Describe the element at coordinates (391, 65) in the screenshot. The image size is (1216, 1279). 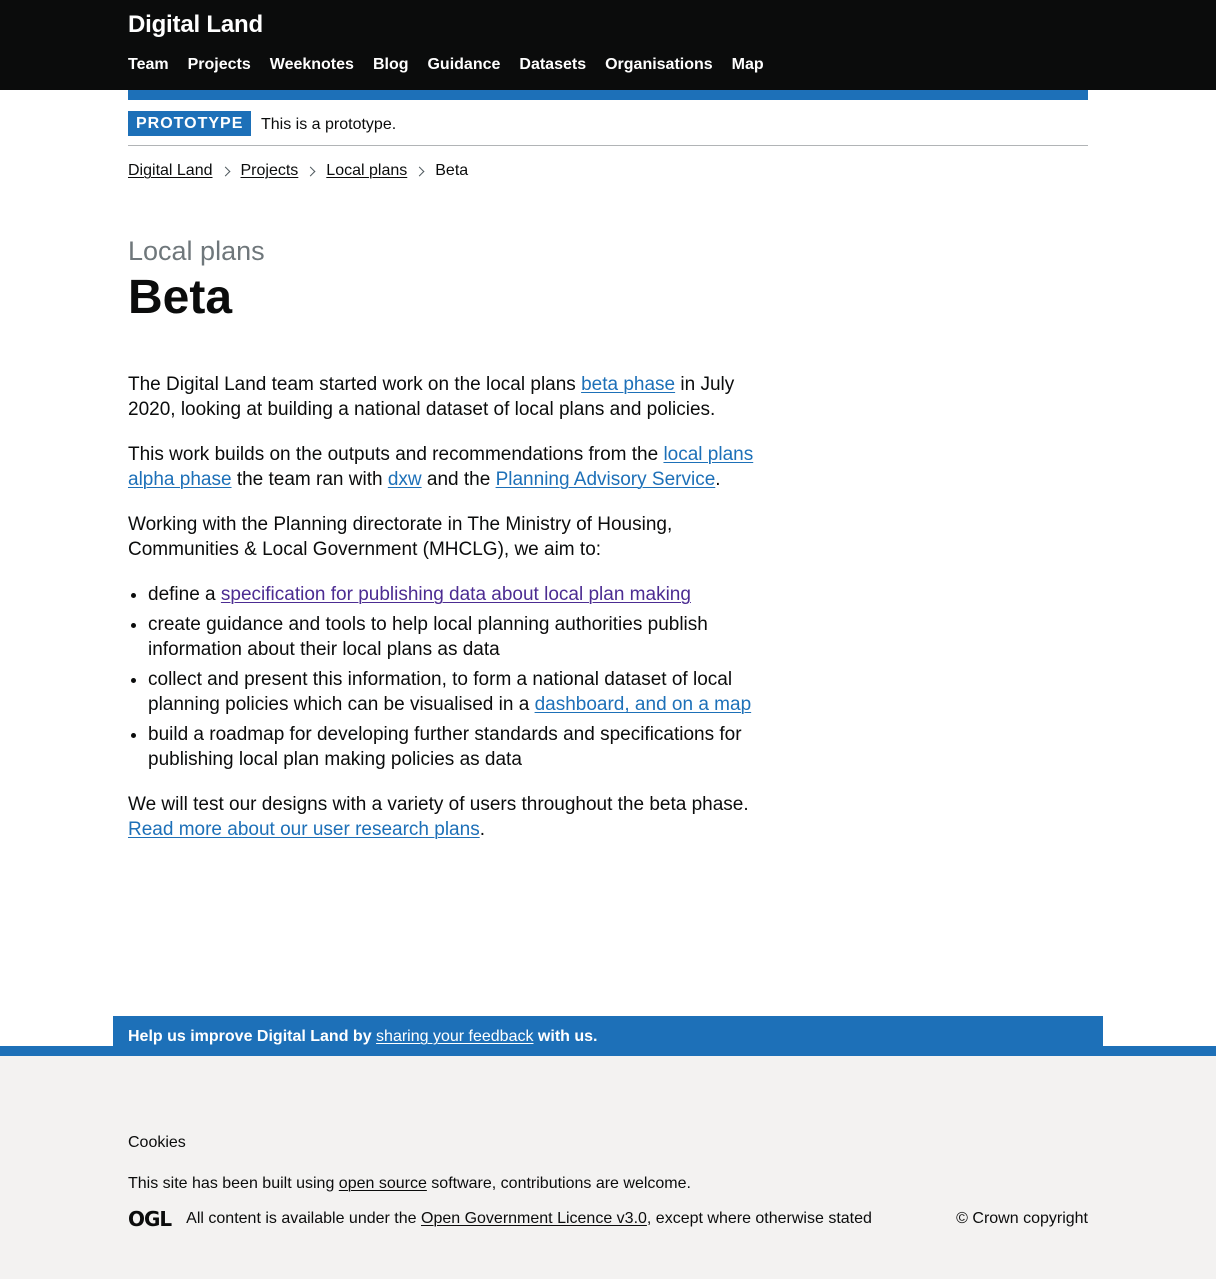
I see `nav-item-blog: Blog` at that location.